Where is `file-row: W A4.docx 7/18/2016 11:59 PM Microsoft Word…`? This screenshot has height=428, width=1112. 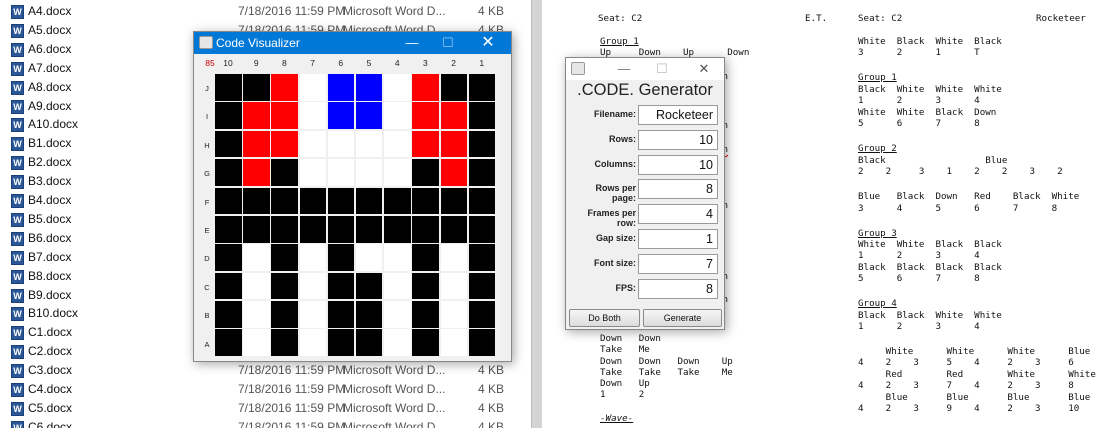 file-row: W A4.docx 7/18/2016 11:59 PM Microsoft Word… is located at coordinates (265, 11).